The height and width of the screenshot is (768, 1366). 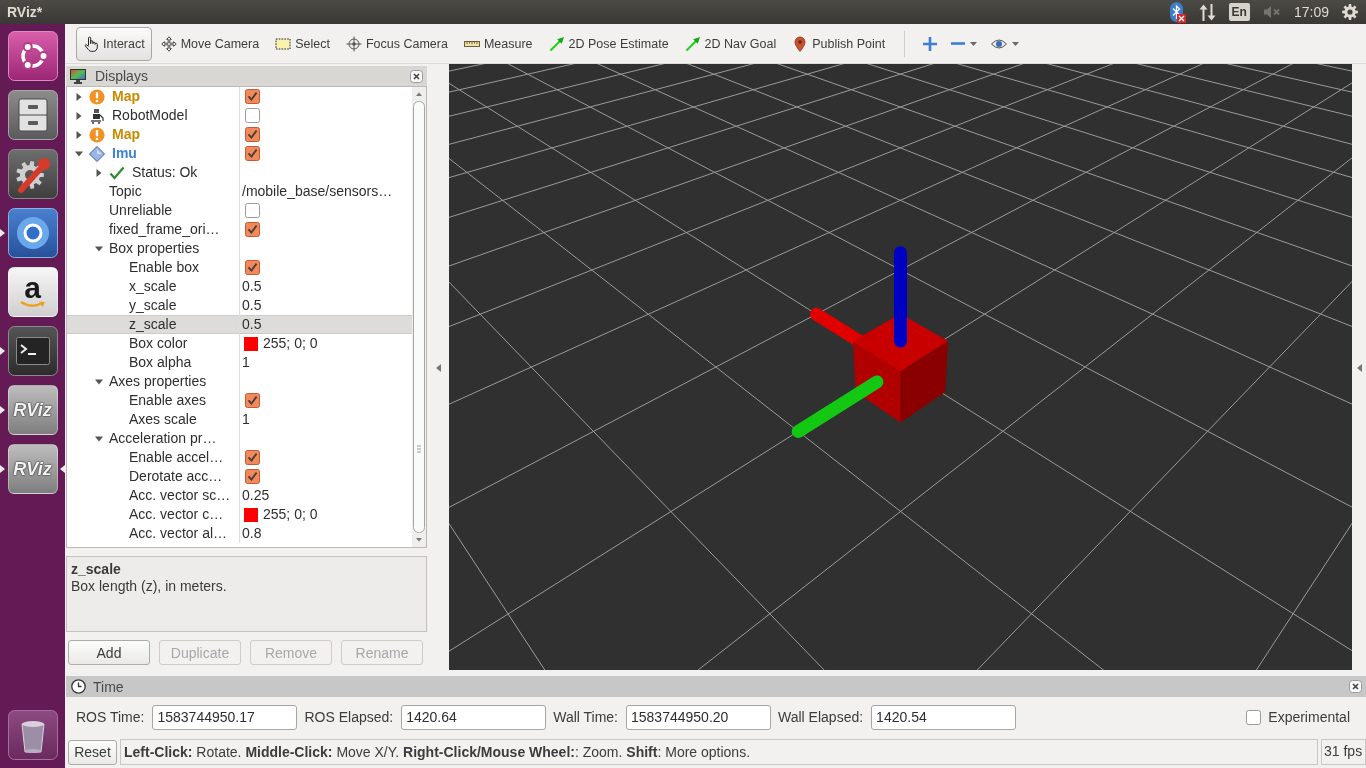 I want to click on tree-label: Box alpha, so click(x=160, y=362).